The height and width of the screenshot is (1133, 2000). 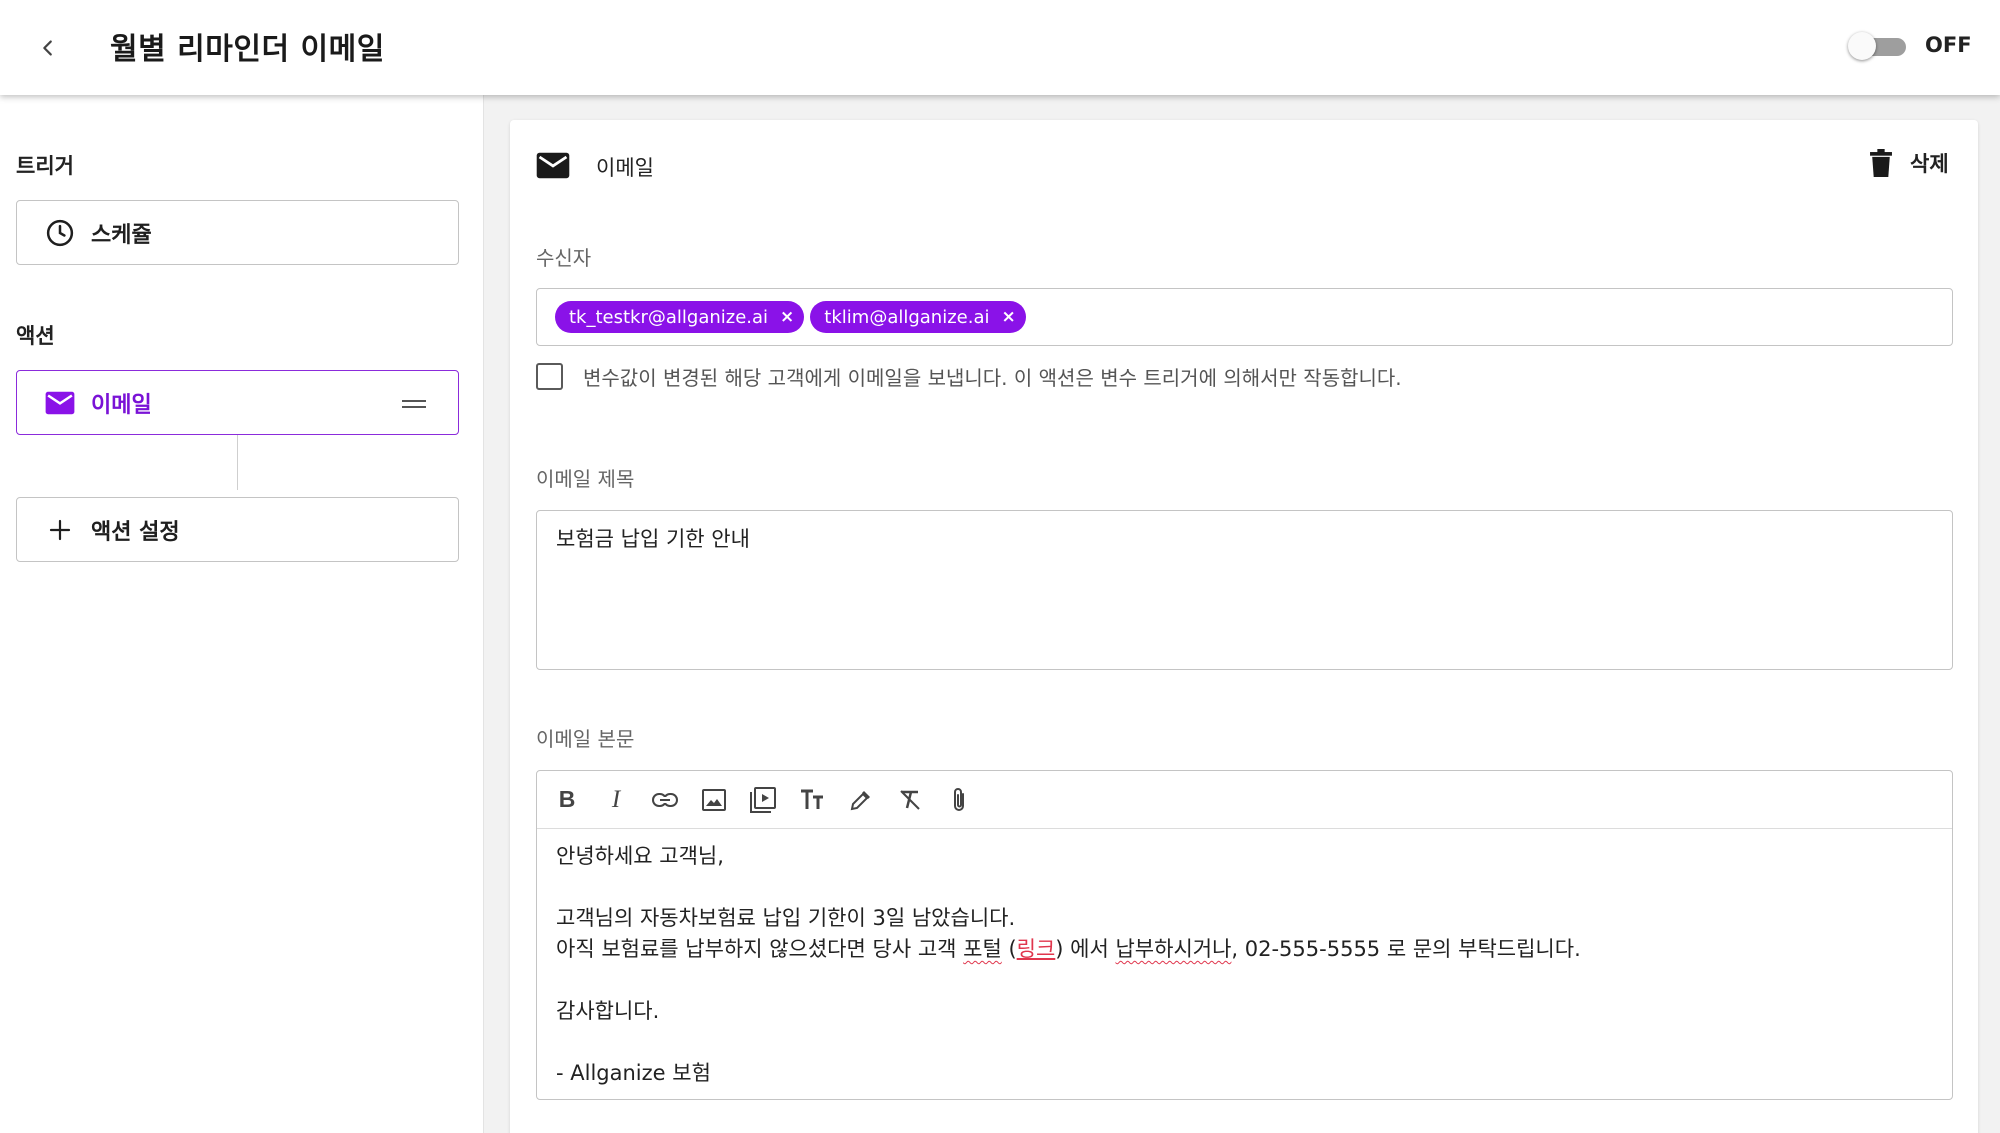 I want to click on italic-icon: I, so click(x=616, y=800).